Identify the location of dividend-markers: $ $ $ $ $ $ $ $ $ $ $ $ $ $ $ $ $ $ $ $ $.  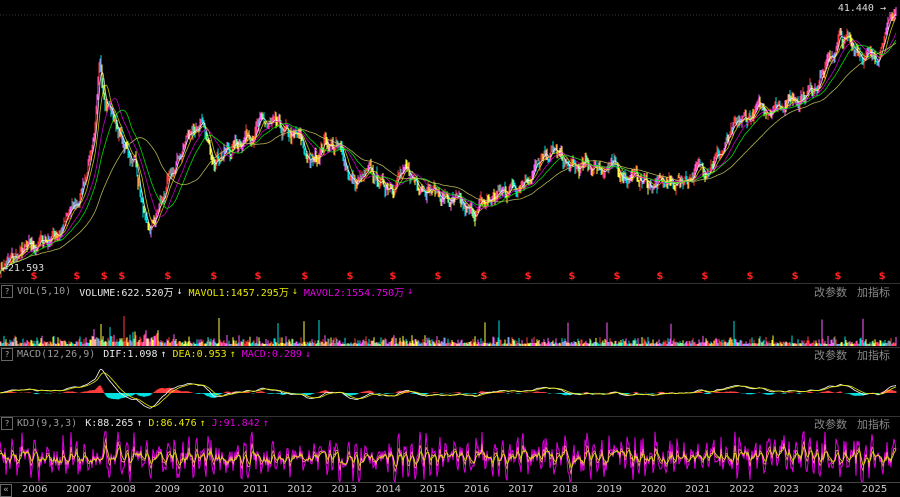
(457, 276).